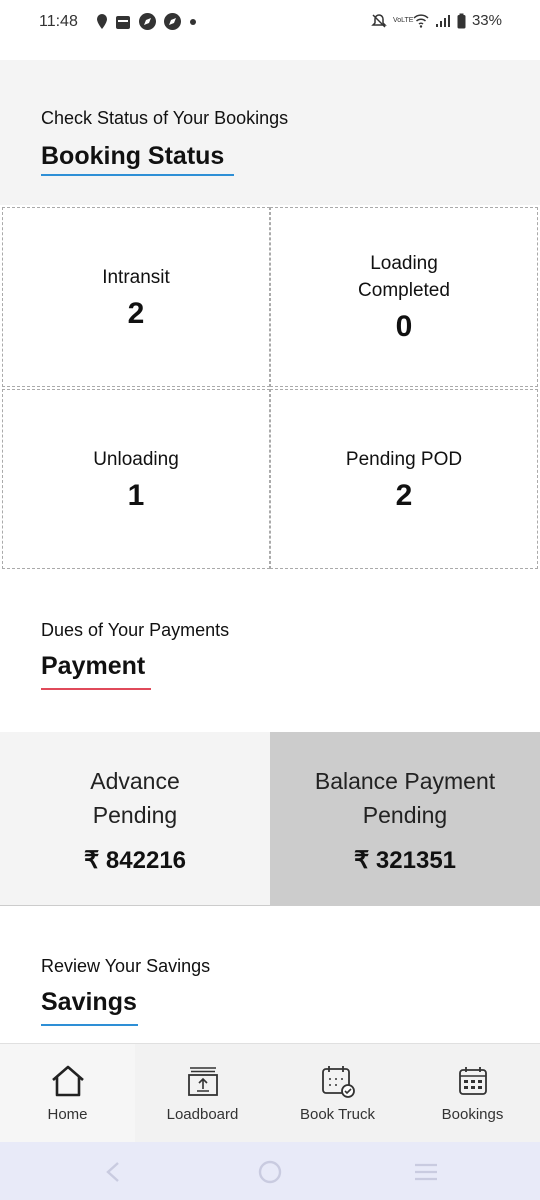 This screenshot has height=1200, width=540. Describe the element at coordinates (113, 1172) in the screenshot. I see `back-icon` at that location.